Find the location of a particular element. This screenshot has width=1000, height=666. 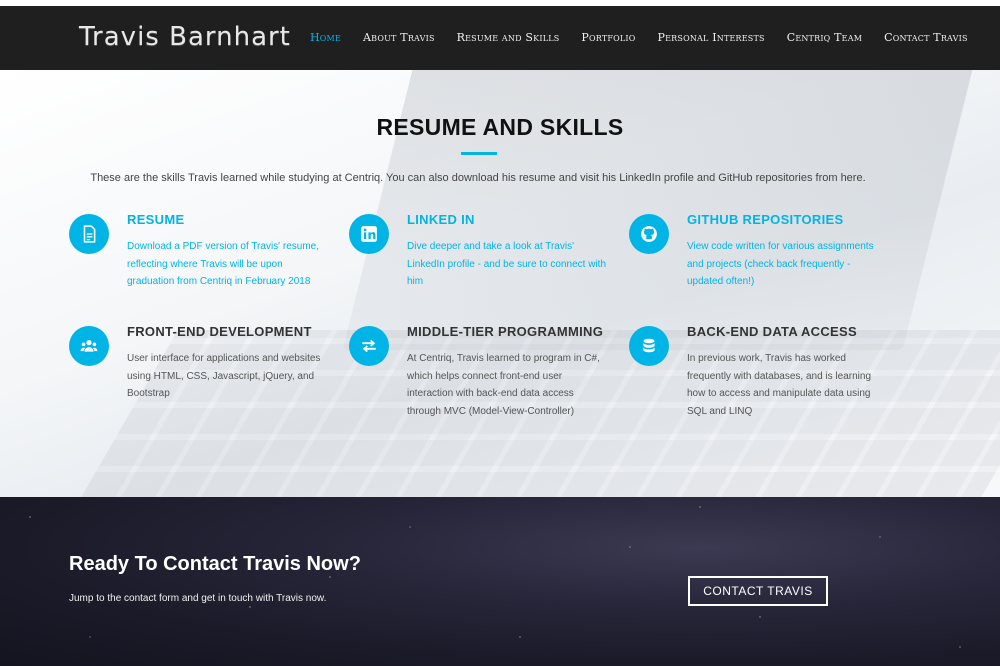

nav-resume-and-skills: Resume and Skills is located at coordinates (508, 37).